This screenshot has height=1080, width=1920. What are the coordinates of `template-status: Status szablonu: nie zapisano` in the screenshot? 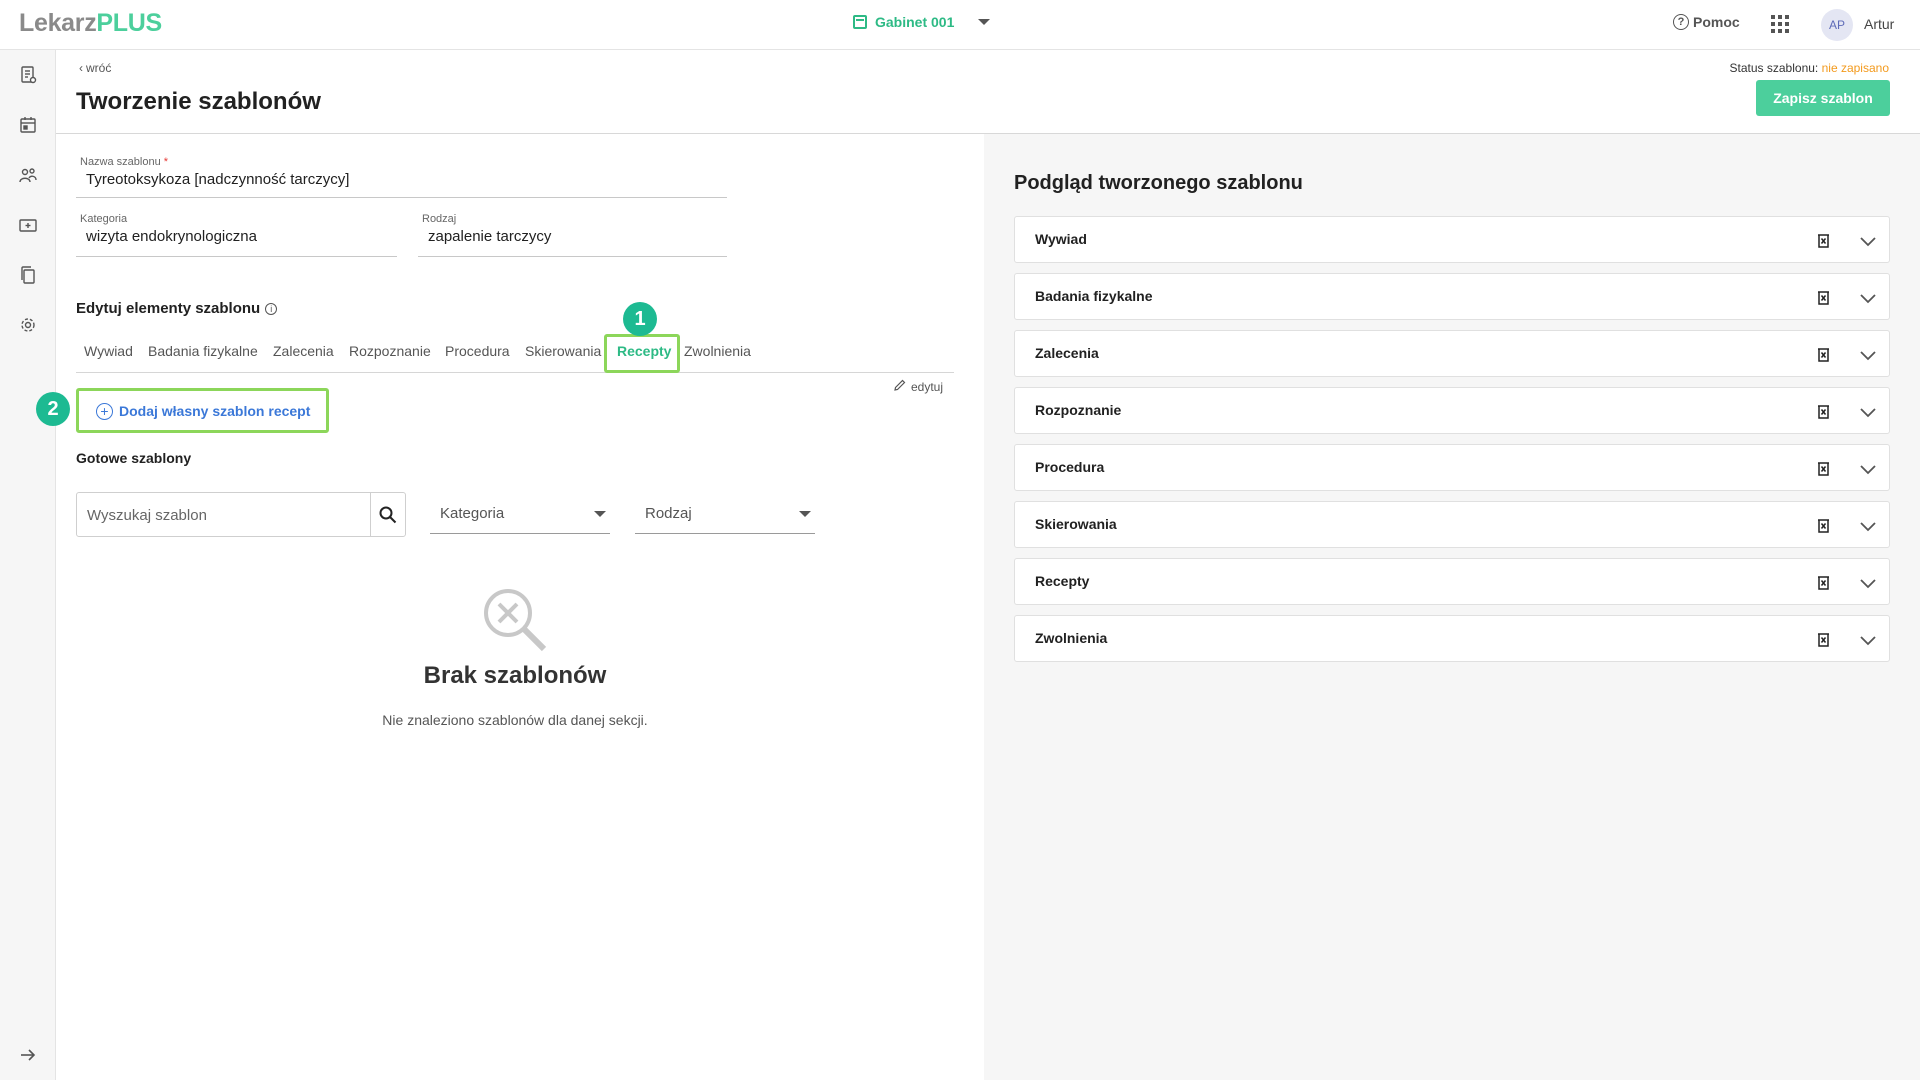 It's located at (1809, 68).